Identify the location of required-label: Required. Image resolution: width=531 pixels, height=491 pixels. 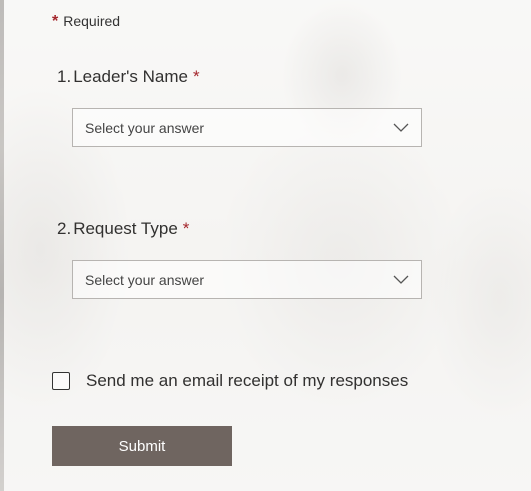
(92, 21).